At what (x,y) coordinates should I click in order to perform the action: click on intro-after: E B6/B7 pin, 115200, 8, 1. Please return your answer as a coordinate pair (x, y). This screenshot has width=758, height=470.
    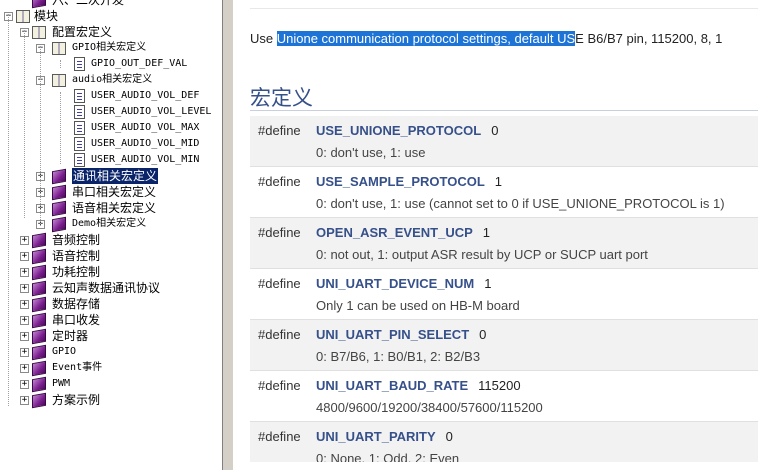
    Looking at the image, I should click on (649, 38).